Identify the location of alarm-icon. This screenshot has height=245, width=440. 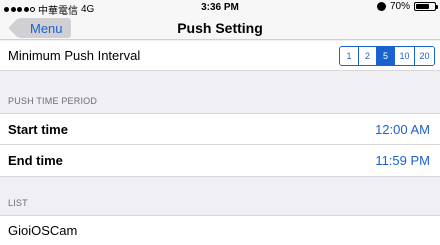
(381, 6).